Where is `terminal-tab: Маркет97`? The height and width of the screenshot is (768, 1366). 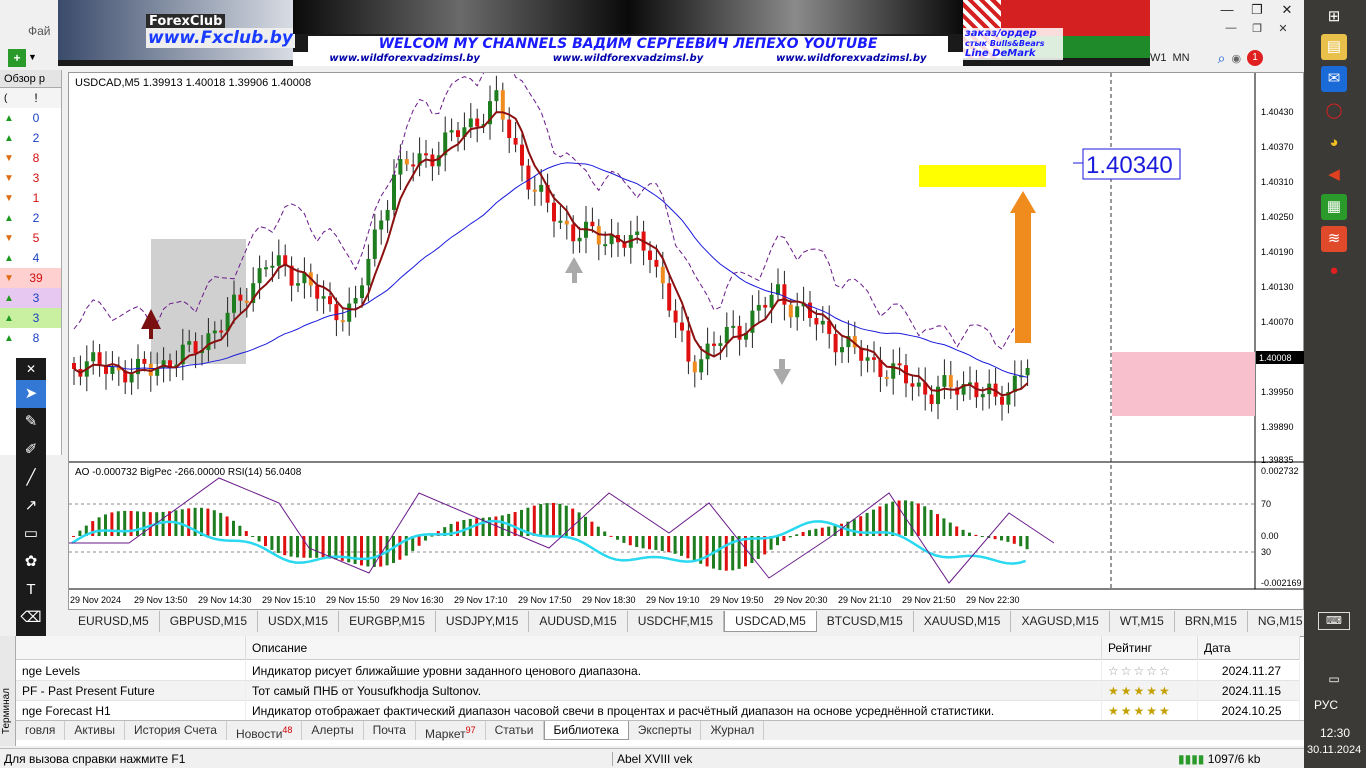 terminal-tab: Маркет97 is located at coordinates (451, 731).